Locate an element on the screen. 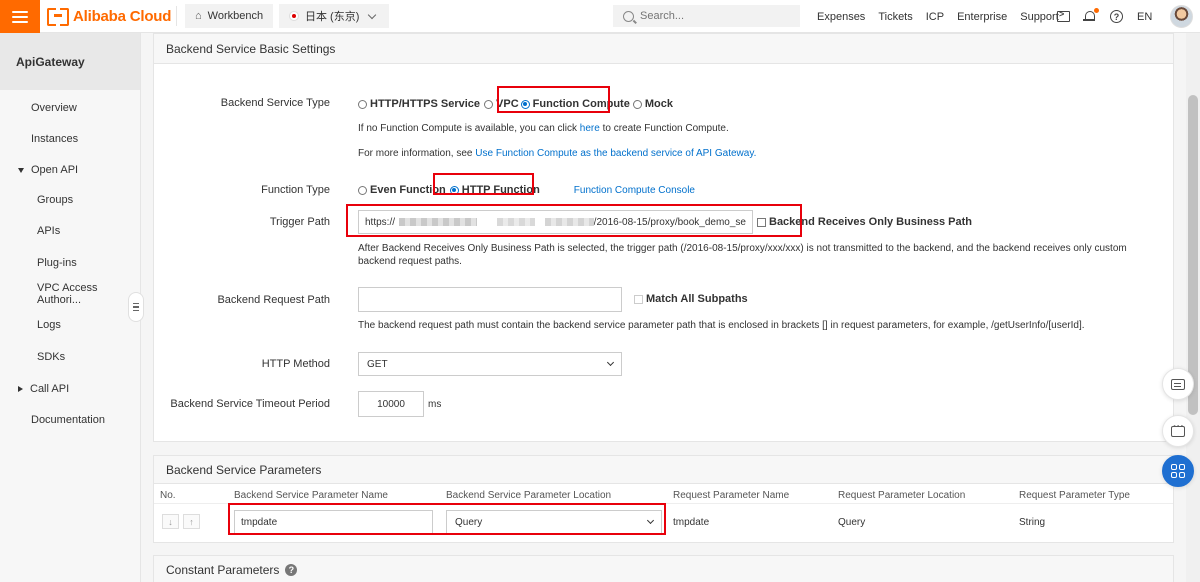  request-path-label: Backend Request Path is located at coordinates (273, 300).